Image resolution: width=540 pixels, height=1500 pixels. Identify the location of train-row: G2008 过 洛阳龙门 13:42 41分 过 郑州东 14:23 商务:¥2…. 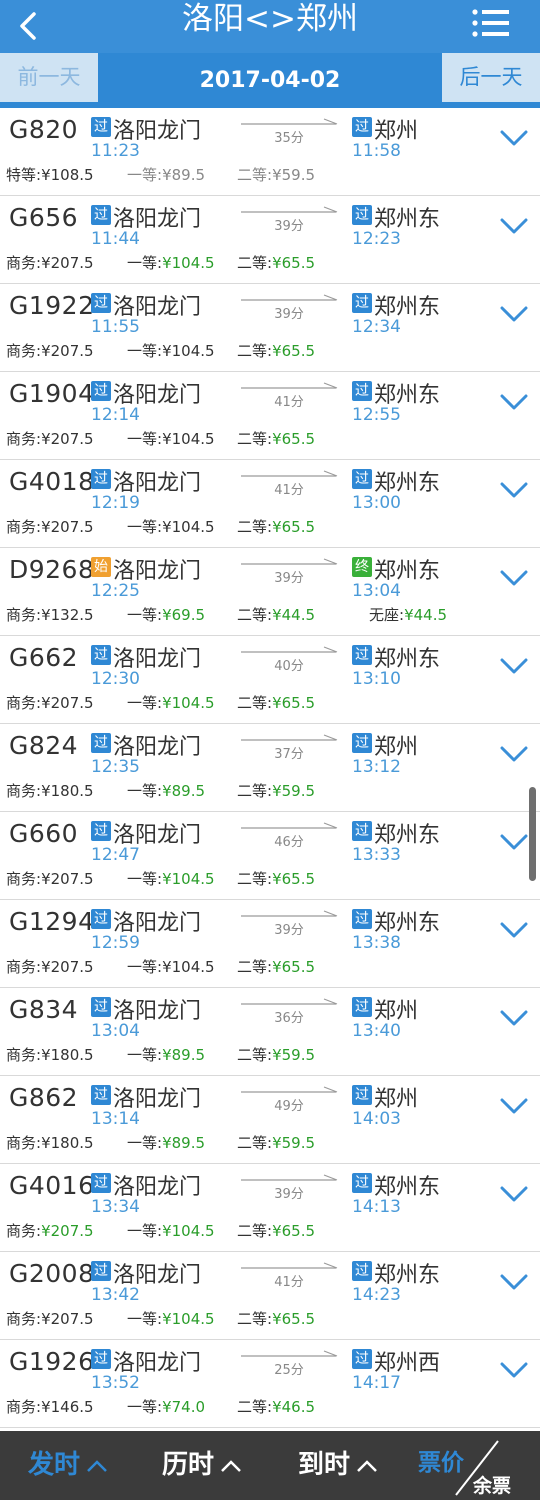
(270, 1296).